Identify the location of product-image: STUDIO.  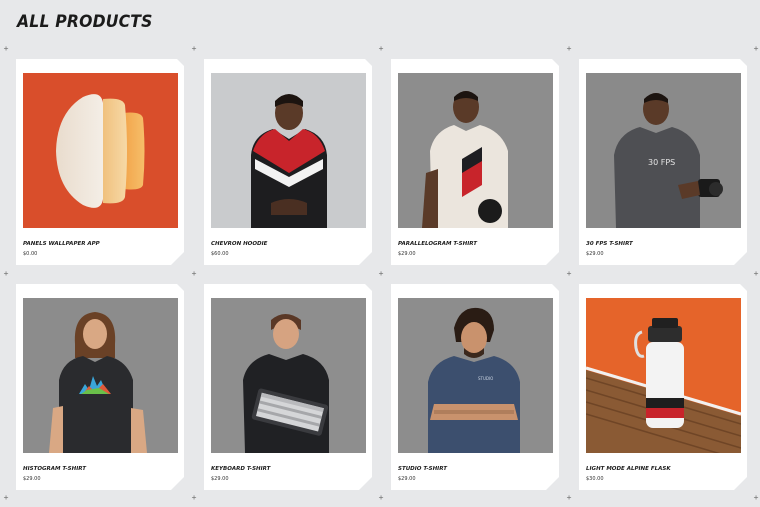
(475, 375).